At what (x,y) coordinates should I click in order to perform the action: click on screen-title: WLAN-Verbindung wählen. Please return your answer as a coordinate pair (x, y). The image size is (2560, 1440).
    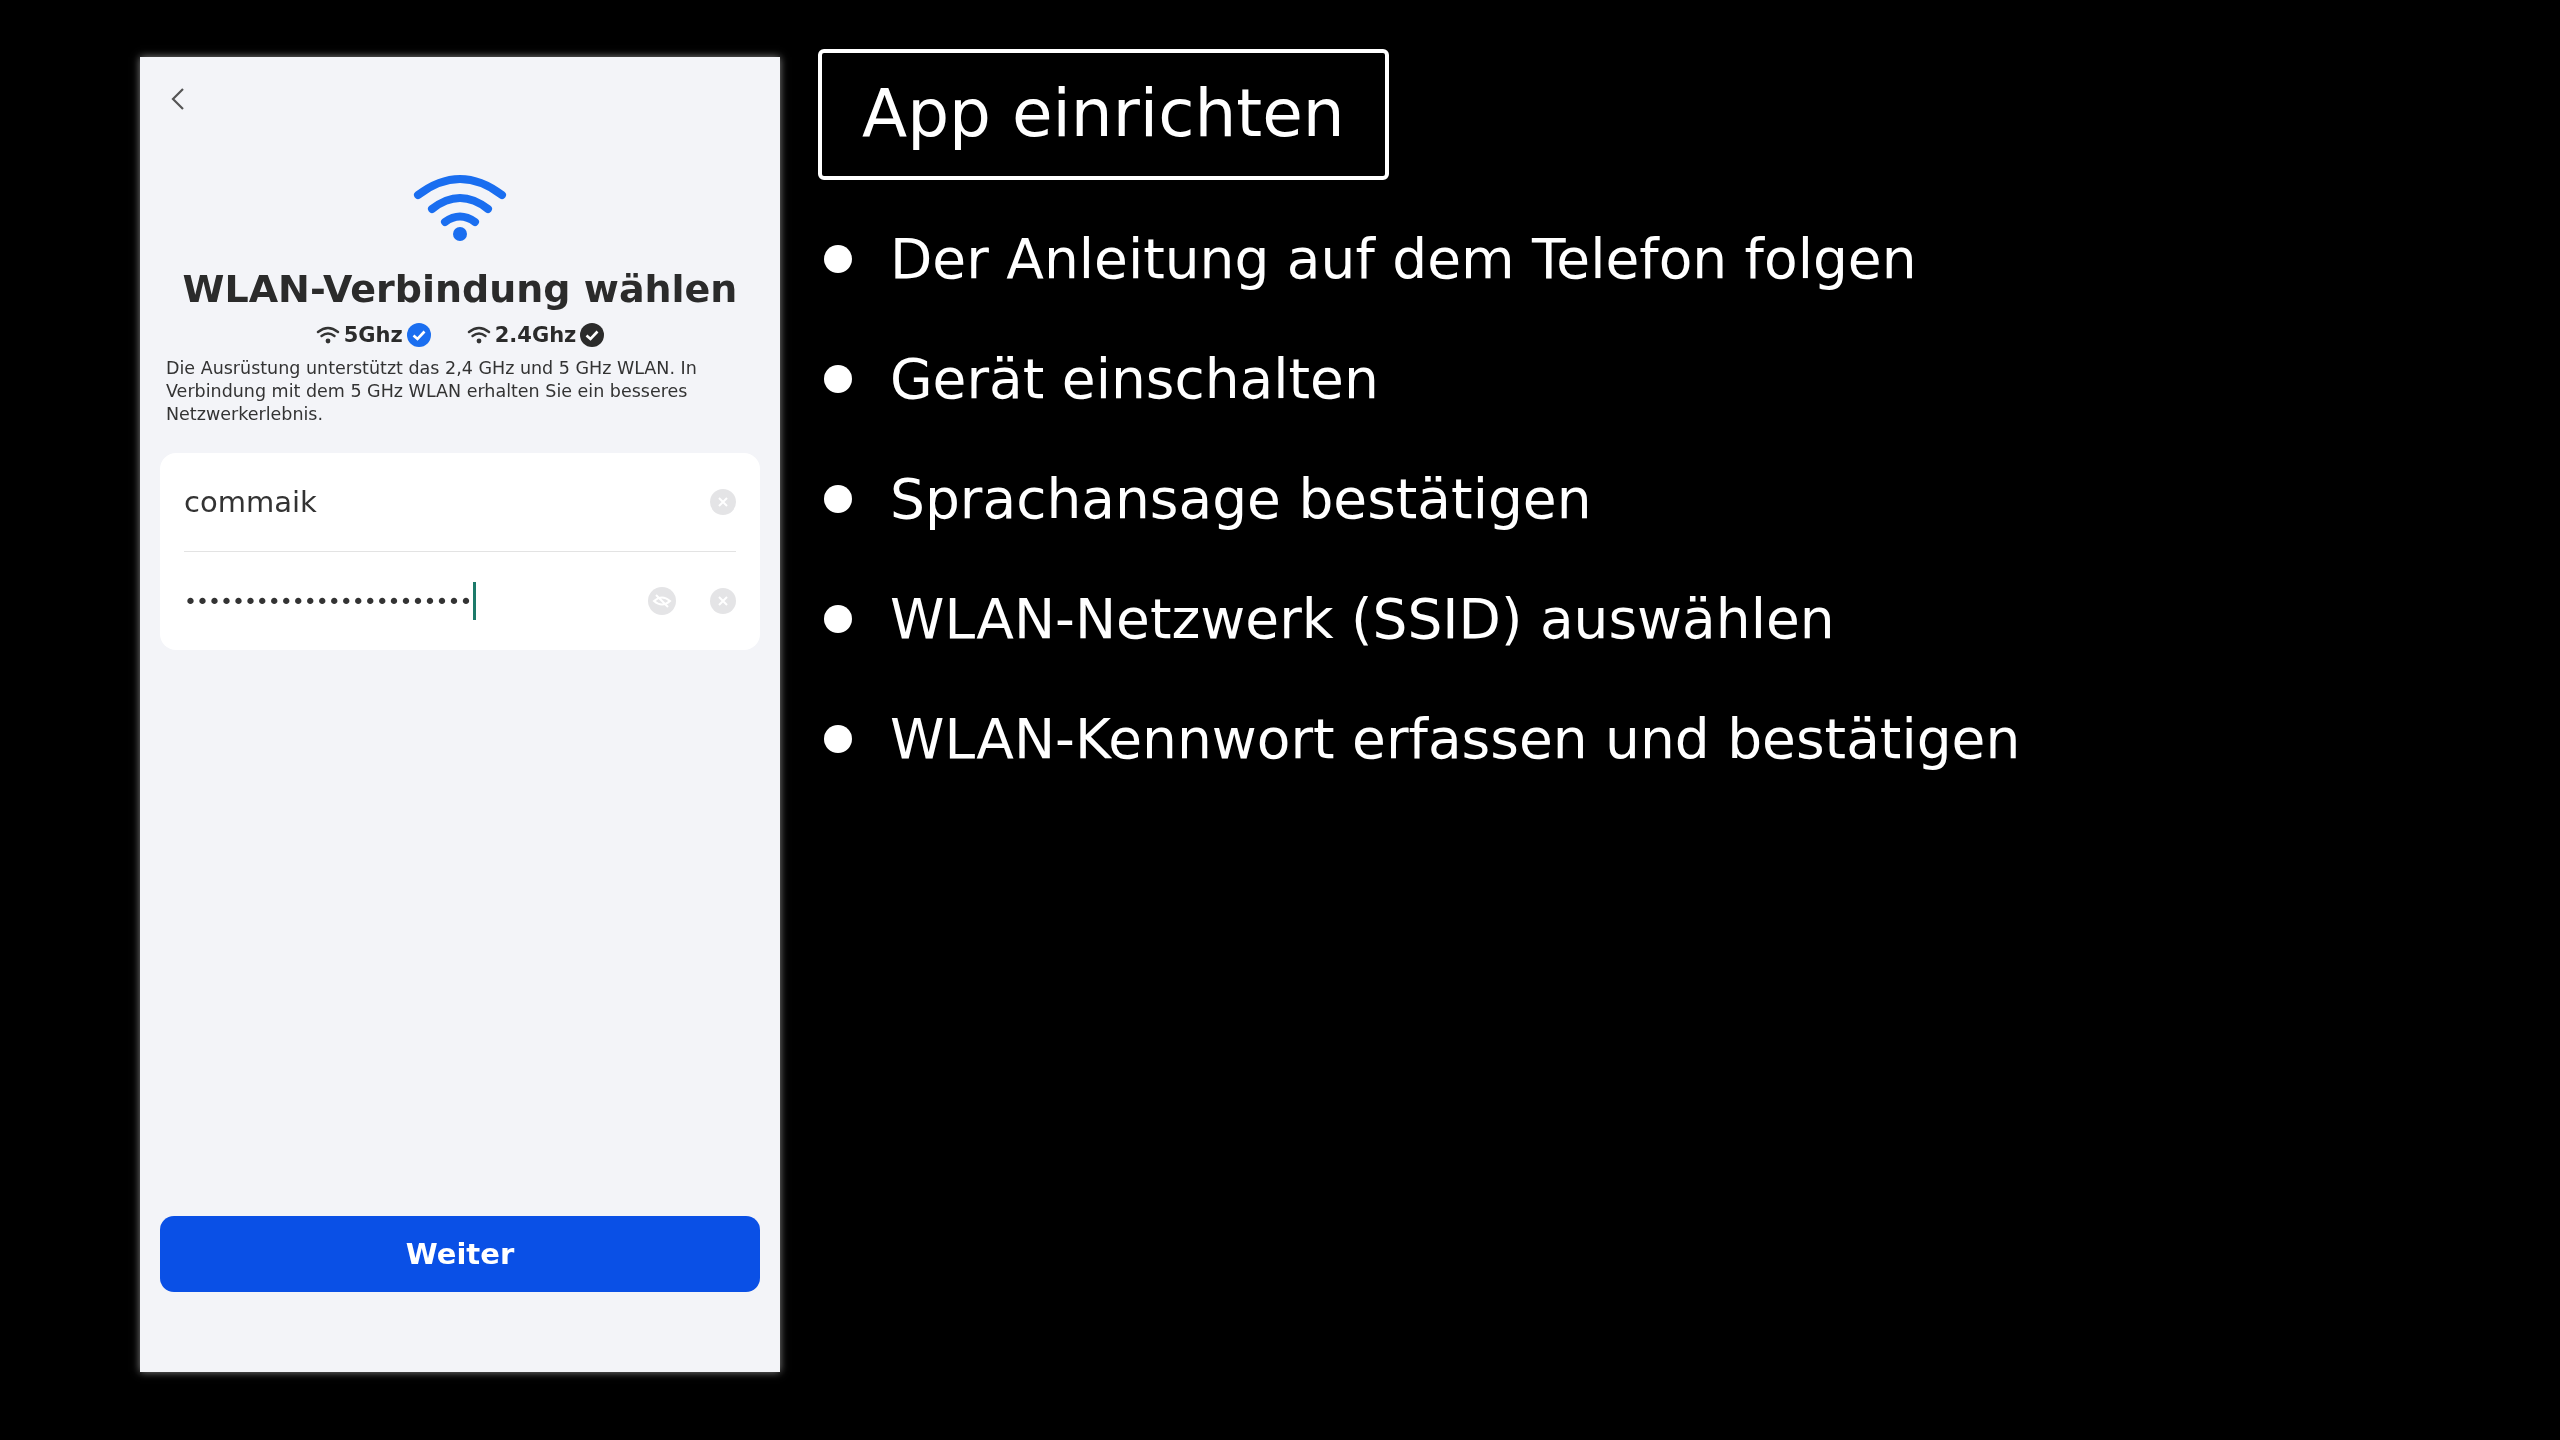
    Looking at the image, I should click on (460, 289).